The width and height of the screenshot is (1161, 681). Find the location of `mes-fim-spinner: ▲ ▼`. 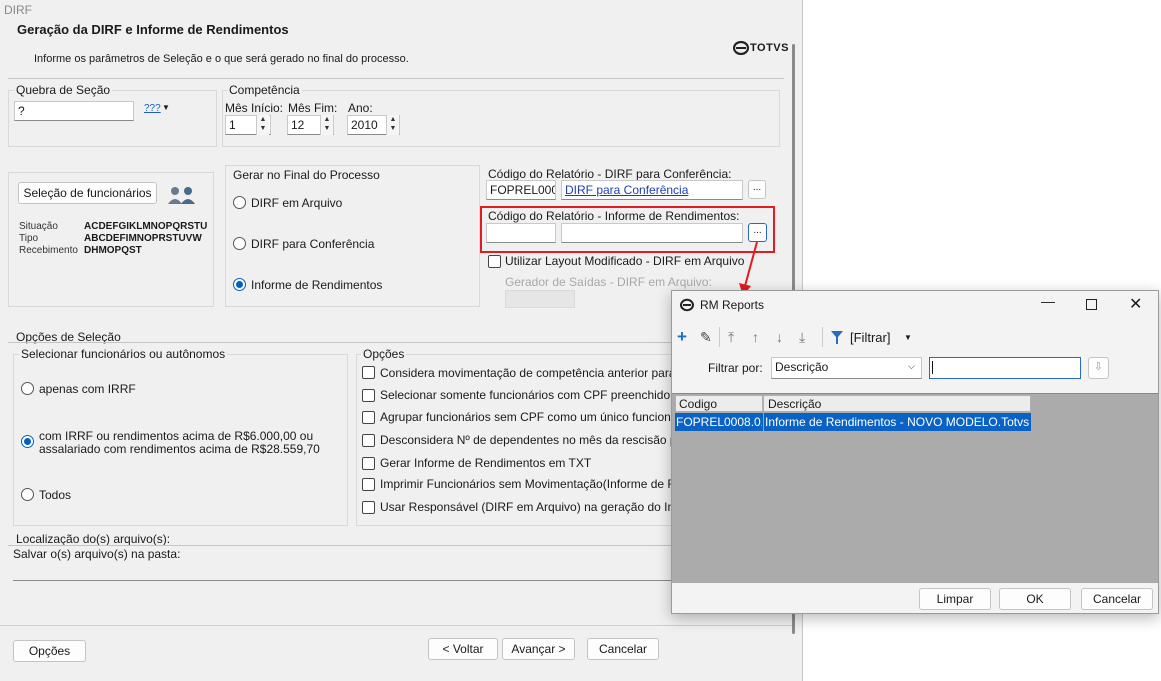

mes-fim-spinner: ▲ ▼ is located at coordinates (326, 125).